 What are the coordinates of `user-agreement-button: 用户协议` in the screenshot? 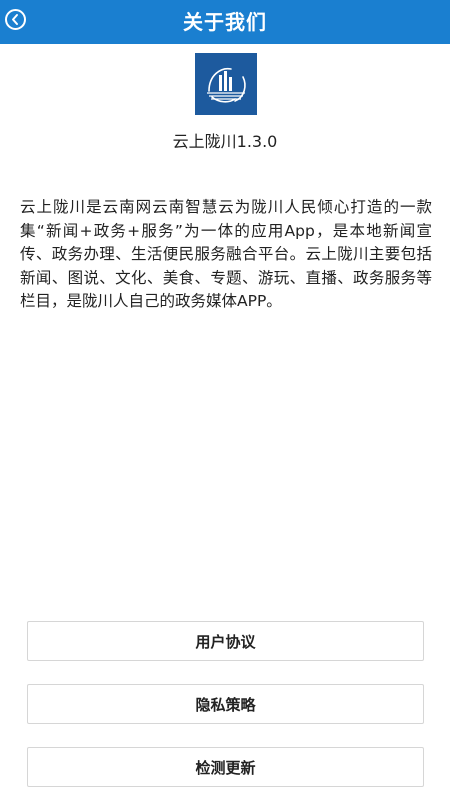 It's located at (225, 641).